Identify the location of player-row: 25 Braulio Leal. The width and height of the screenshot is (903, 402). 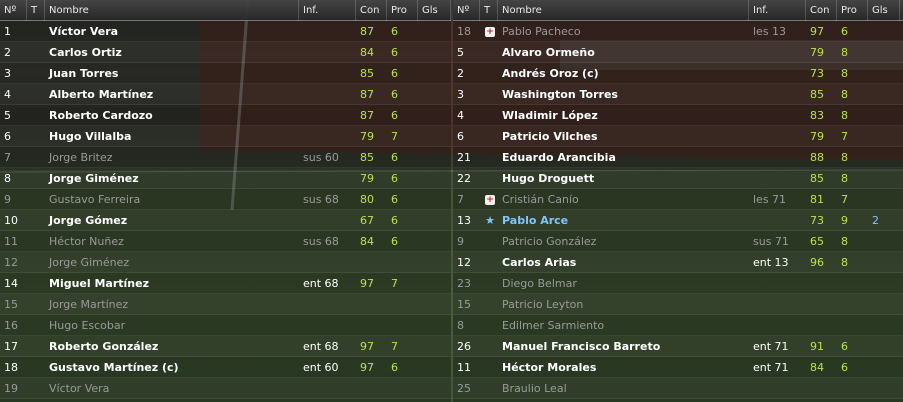
(678, 388).